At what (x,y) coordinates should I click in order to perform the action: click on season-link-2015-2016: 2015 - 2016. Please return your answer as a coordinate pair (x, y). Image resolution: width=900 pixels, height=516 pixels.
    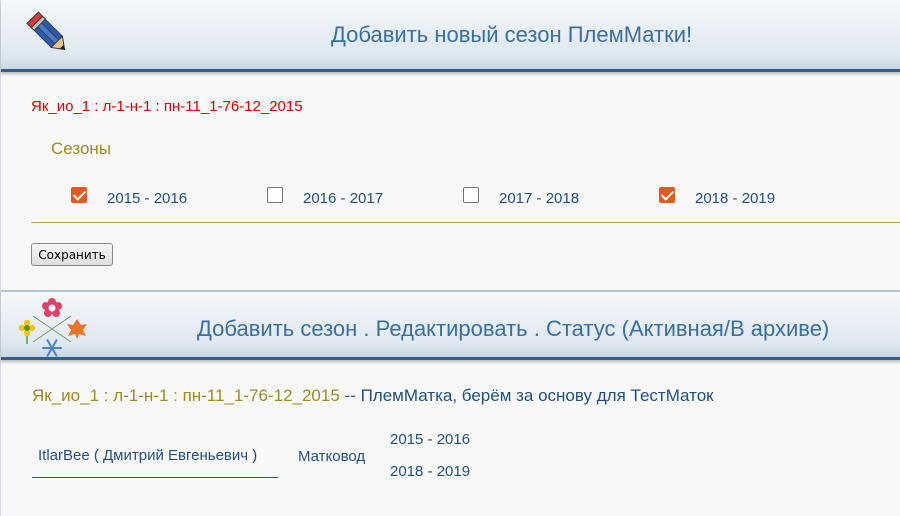
    Looking at the image, I should click on (430, 439).